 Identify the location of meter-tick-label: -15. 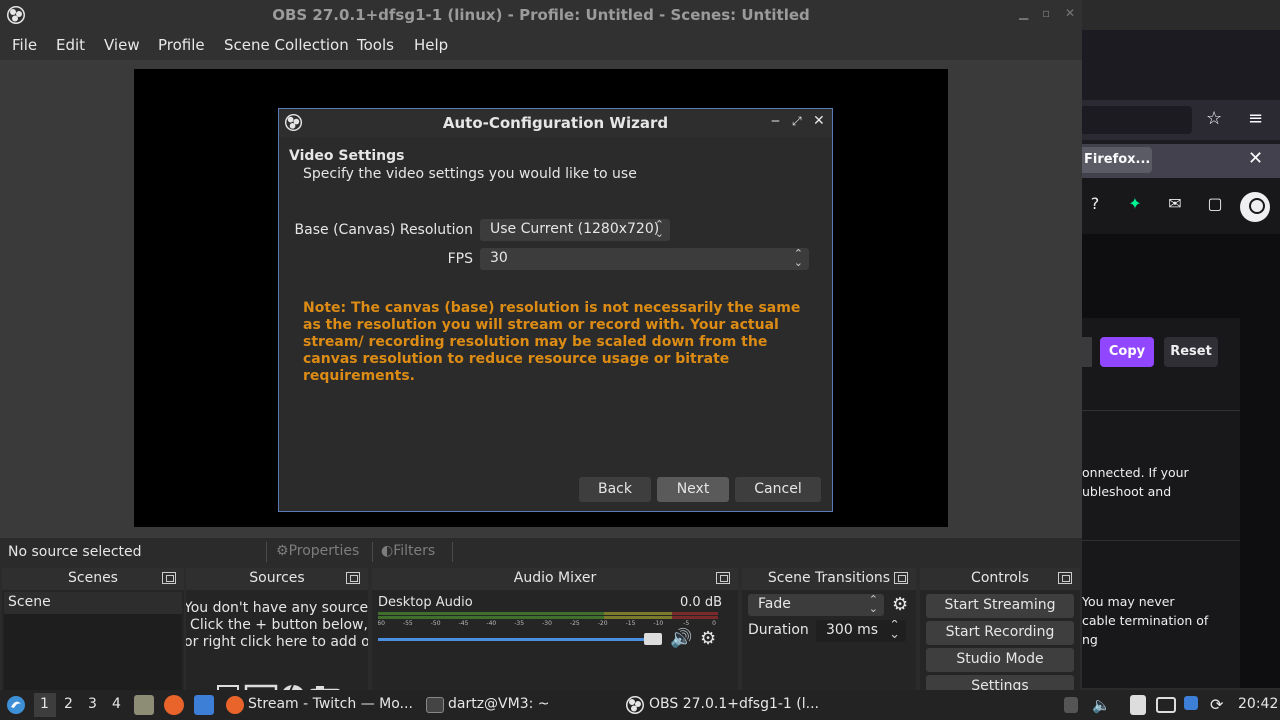
(631, 623).